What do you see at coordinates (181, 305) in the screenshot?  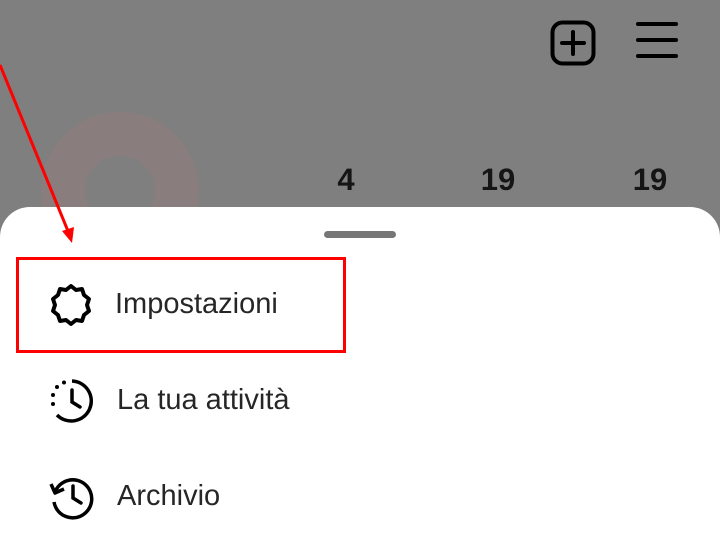 I see `menu-item: Impostazioni` at bounding box center [181, 305].